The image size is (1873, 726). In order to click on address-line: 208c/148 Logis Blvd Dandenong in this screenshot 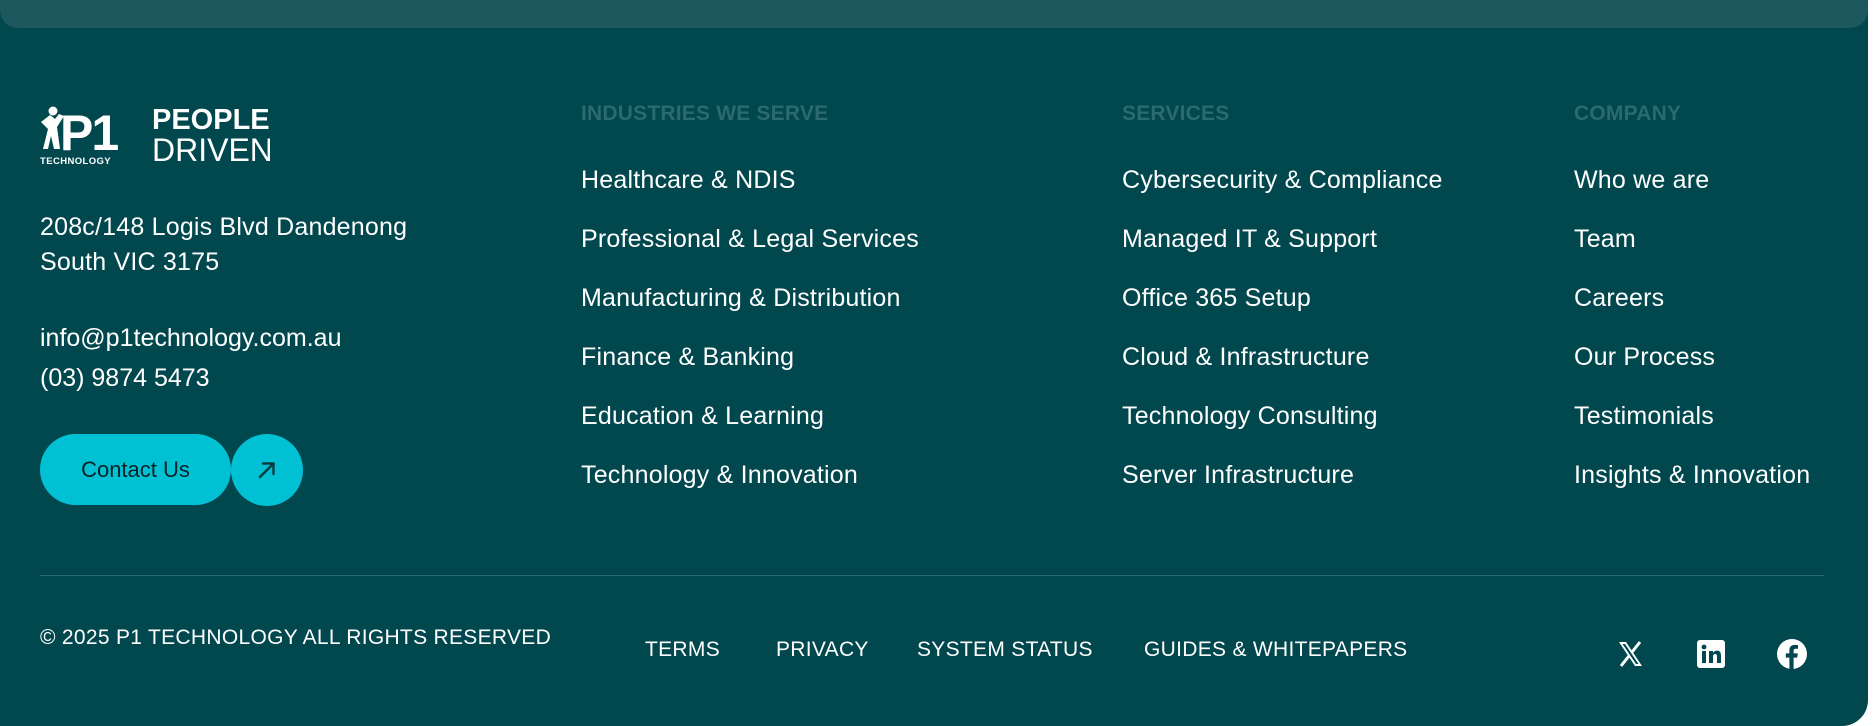, I will do `click(224, 227)`.